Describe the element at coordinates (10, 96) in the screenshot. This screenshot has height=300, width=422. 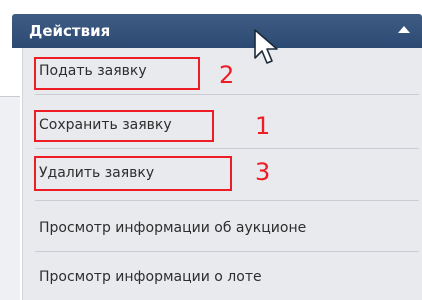
I see `background-panel-border` at that location.